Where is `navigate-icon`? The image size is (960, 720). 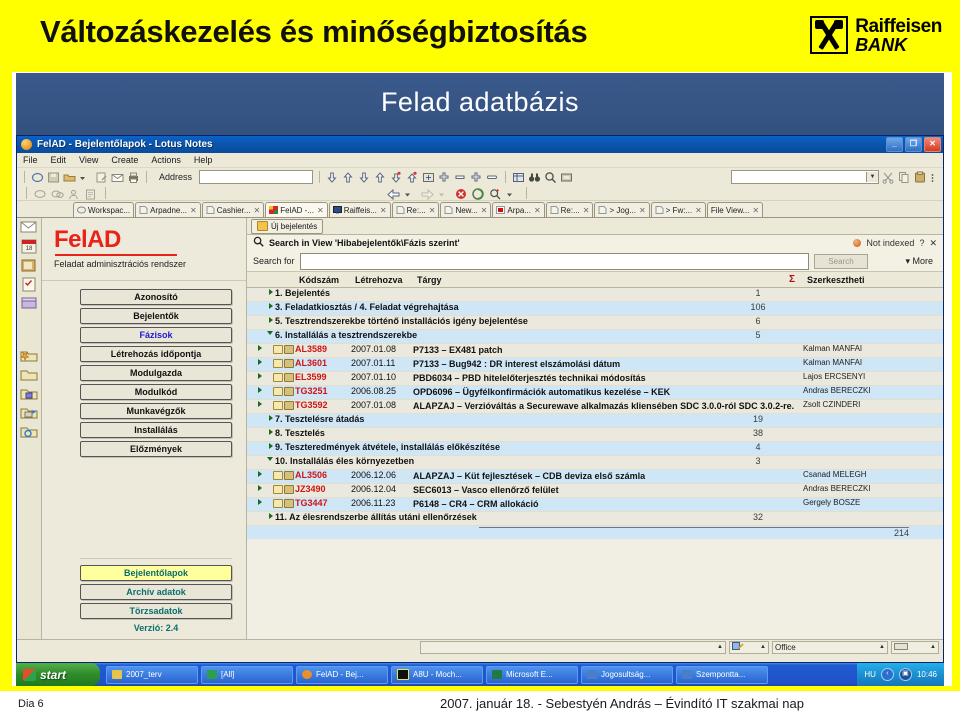
navigate-icon is located at coordinates (37, 177).